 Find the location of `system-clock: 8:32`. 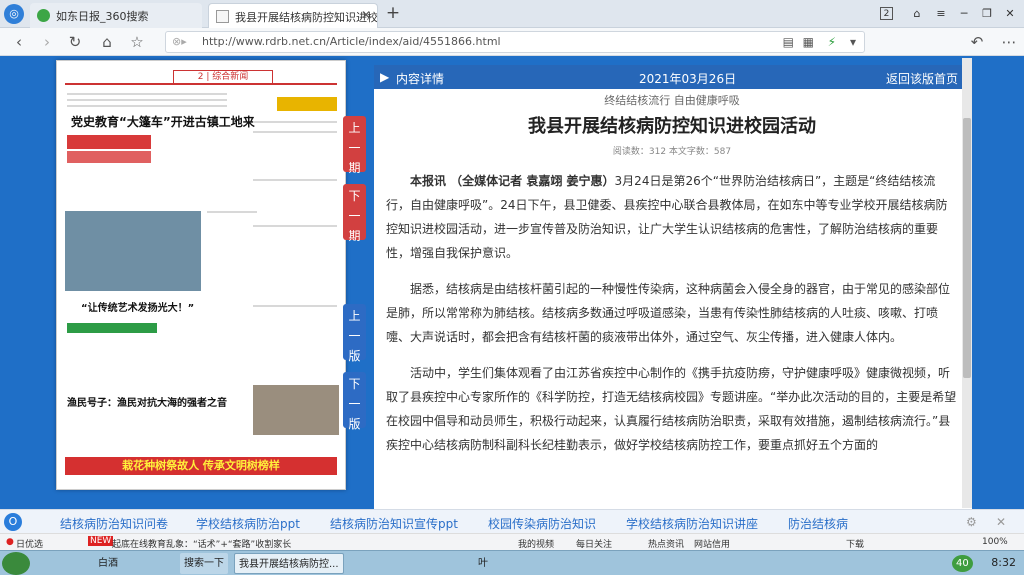

system-clock: 8:32 is located at coordinates (1003, 562).